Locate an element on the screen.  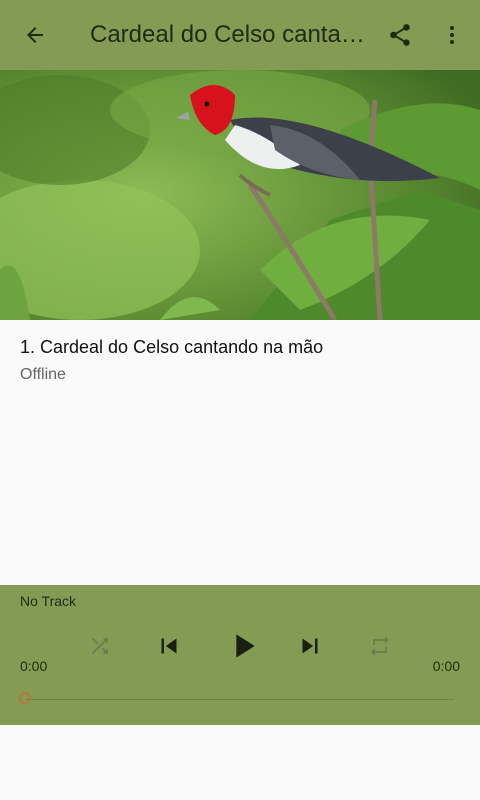
skip-previous-icon is located at coordinates (169, 646).